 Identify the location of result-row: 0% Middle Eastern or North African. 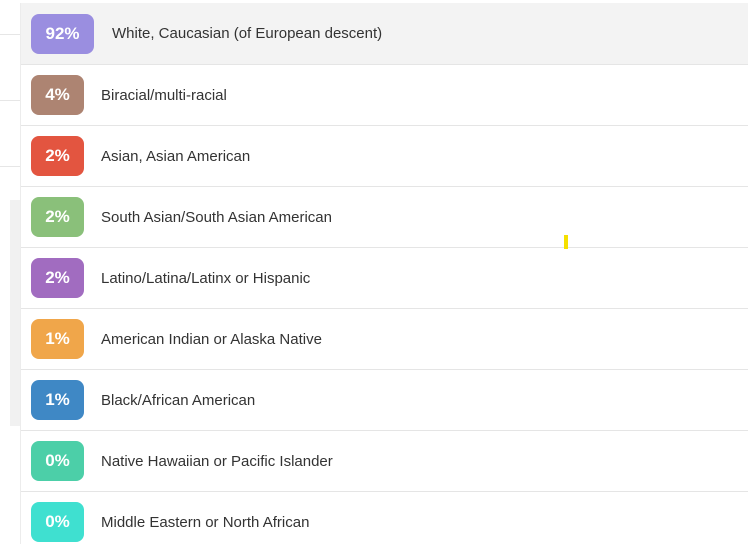
(384, 522).